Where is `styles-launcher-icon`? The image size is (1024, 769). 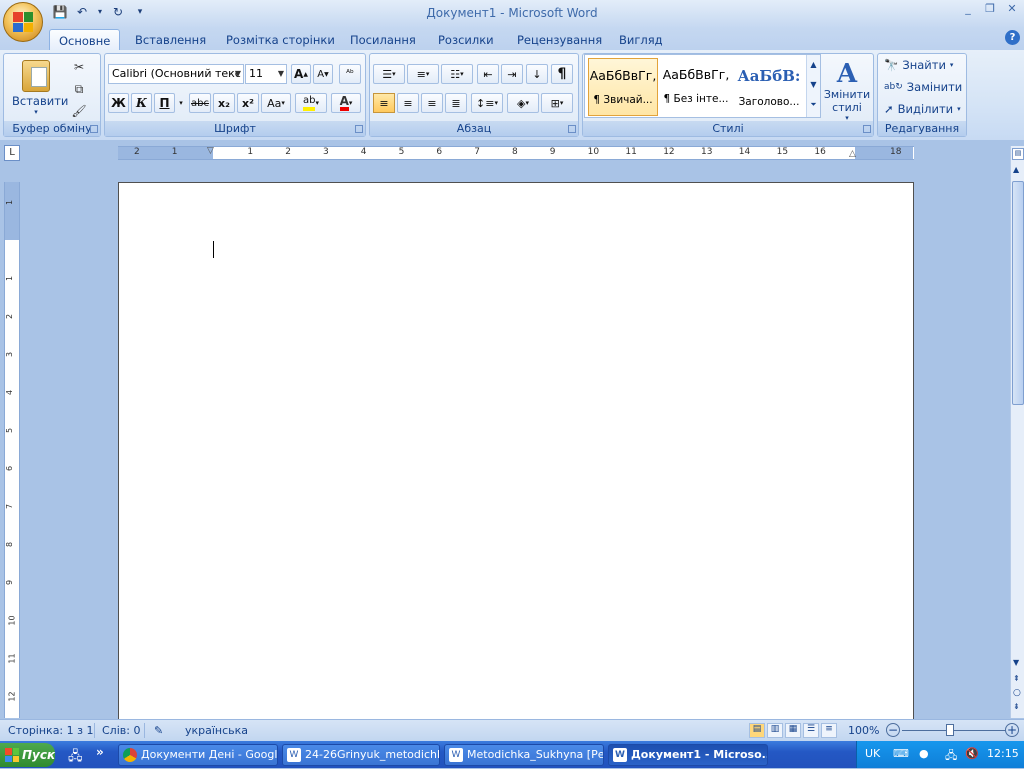
styles-launcher-icon is located at coordinates (867, 129).